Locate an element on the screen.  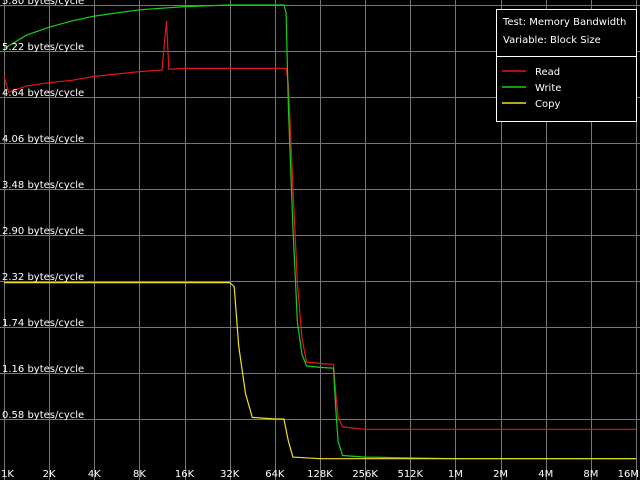
x-tick-label: 64K is located at coordinates (275, 474).